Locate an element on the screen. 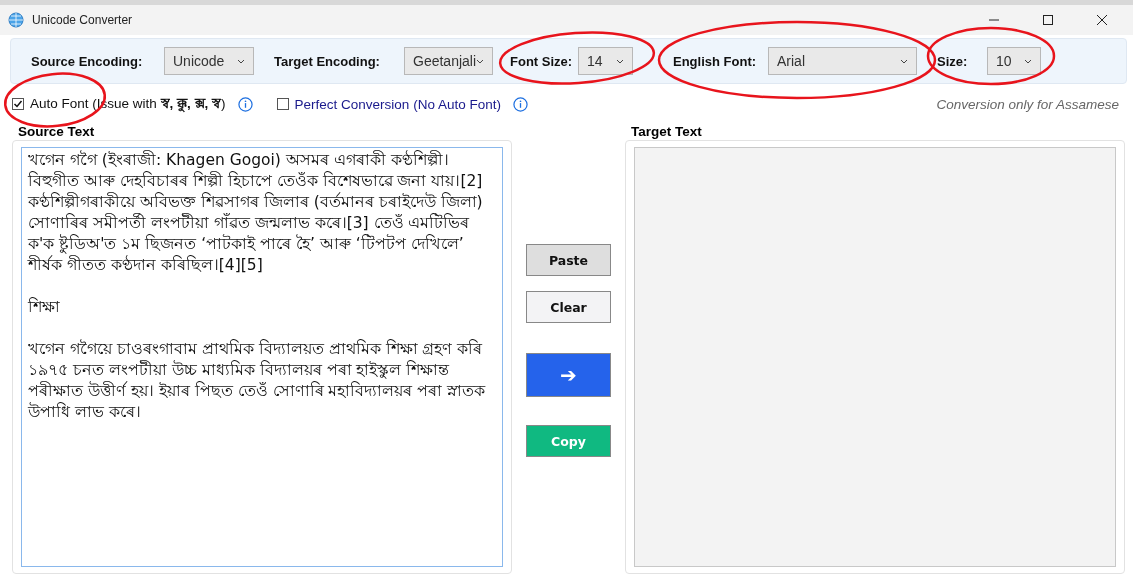  dropdown: 10 is located at coordinates (1014, 61).